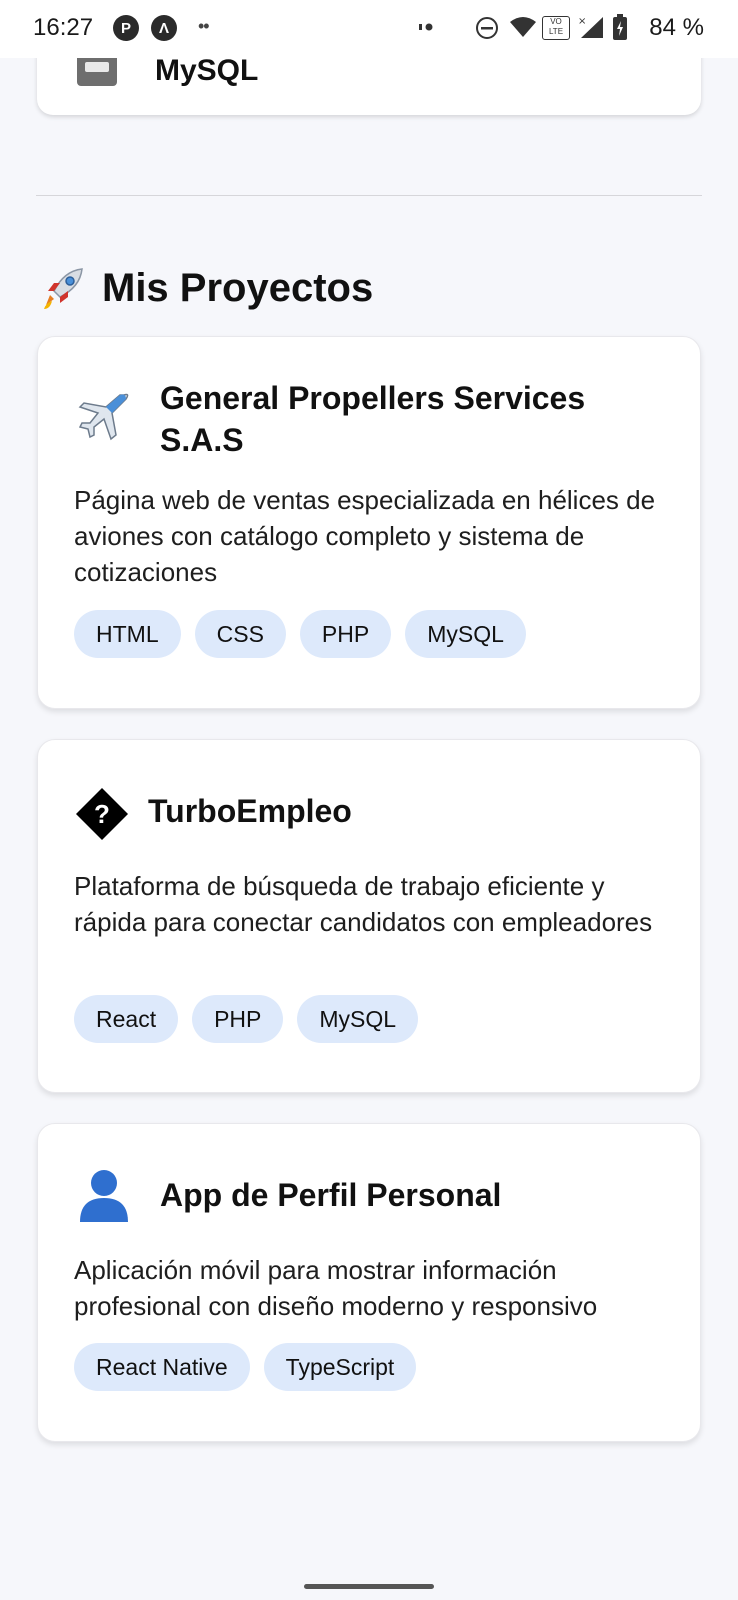  What do you see at coordinates (373, 419) in the screenshot?
I see `project-title: General Propellers Services S.A.S` at bounding box center [373, 419].